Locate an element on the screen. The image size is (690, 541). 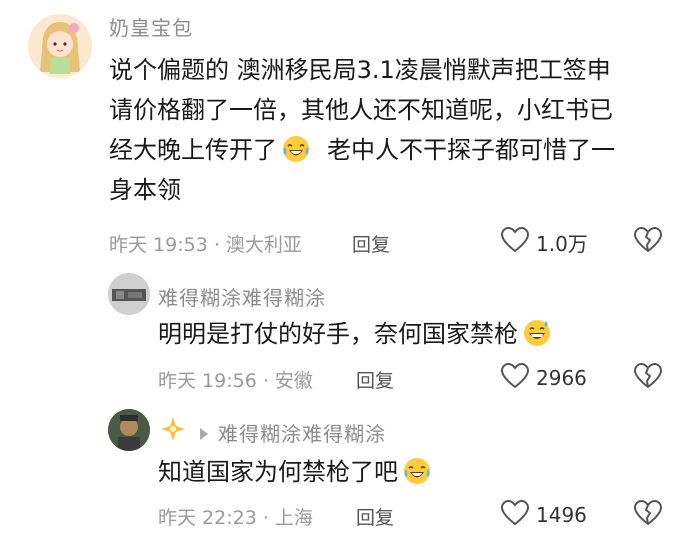
reply-to-username: 难得糊涂难得糊涂 is located at coordinates (293, 432).